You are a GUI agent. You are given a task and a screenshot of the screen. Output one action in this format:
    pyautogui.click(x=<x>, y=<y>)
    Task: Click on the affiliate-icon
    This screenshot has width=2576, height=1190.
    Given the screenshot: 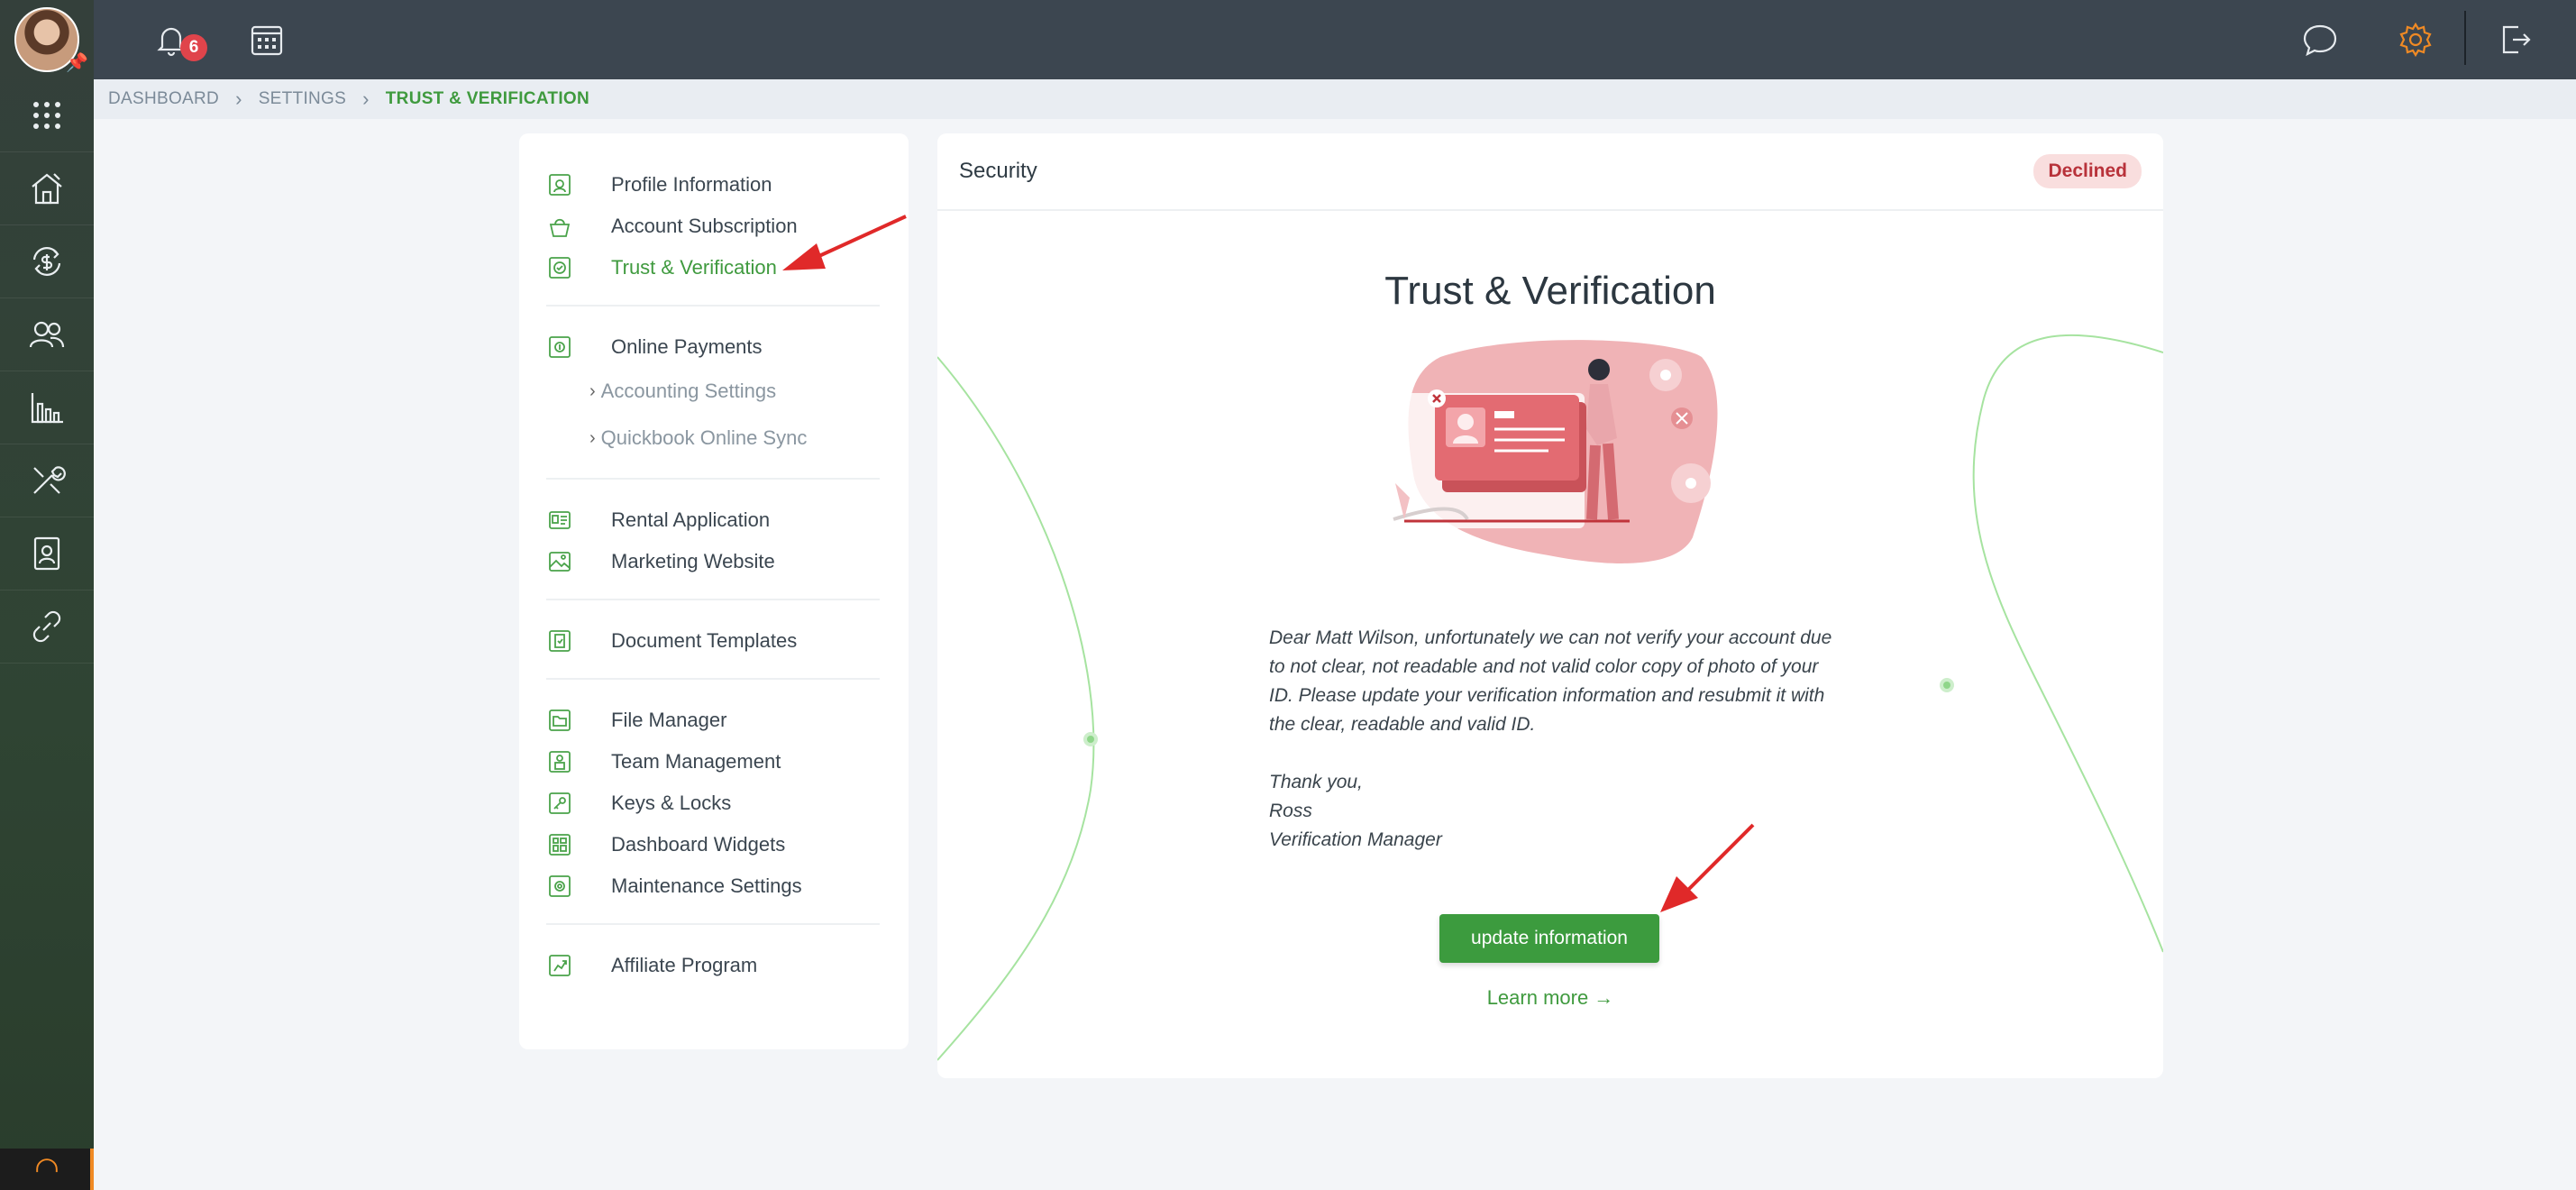 What is the action you would take?
    pyautogui.click(x=559, y=966)
    